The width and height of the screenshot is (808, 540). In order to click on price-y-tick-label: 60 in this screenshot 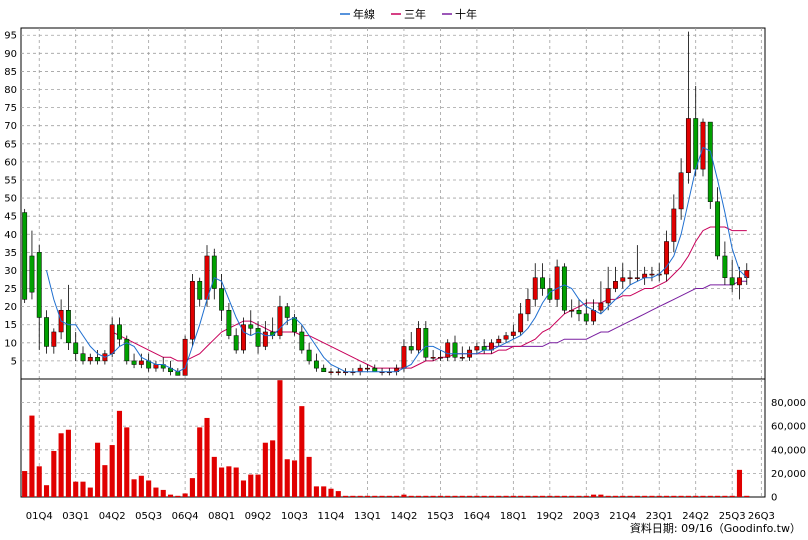, I will do `click(10, 162)`.